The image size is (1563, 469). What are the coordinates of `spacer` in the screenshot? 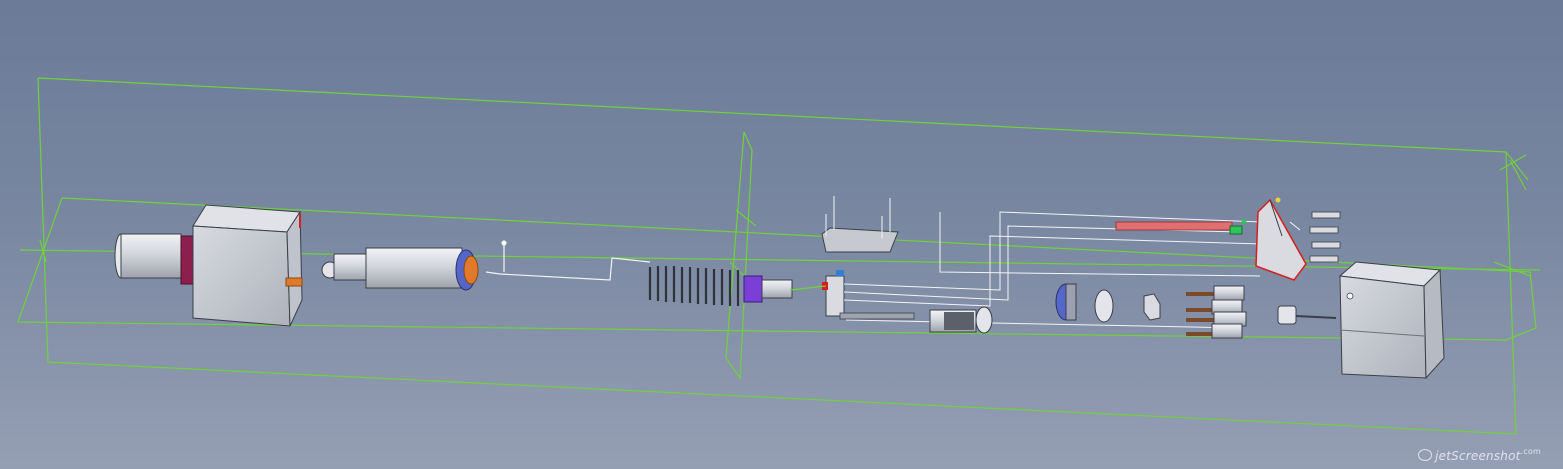 It's located at (1084, 303).